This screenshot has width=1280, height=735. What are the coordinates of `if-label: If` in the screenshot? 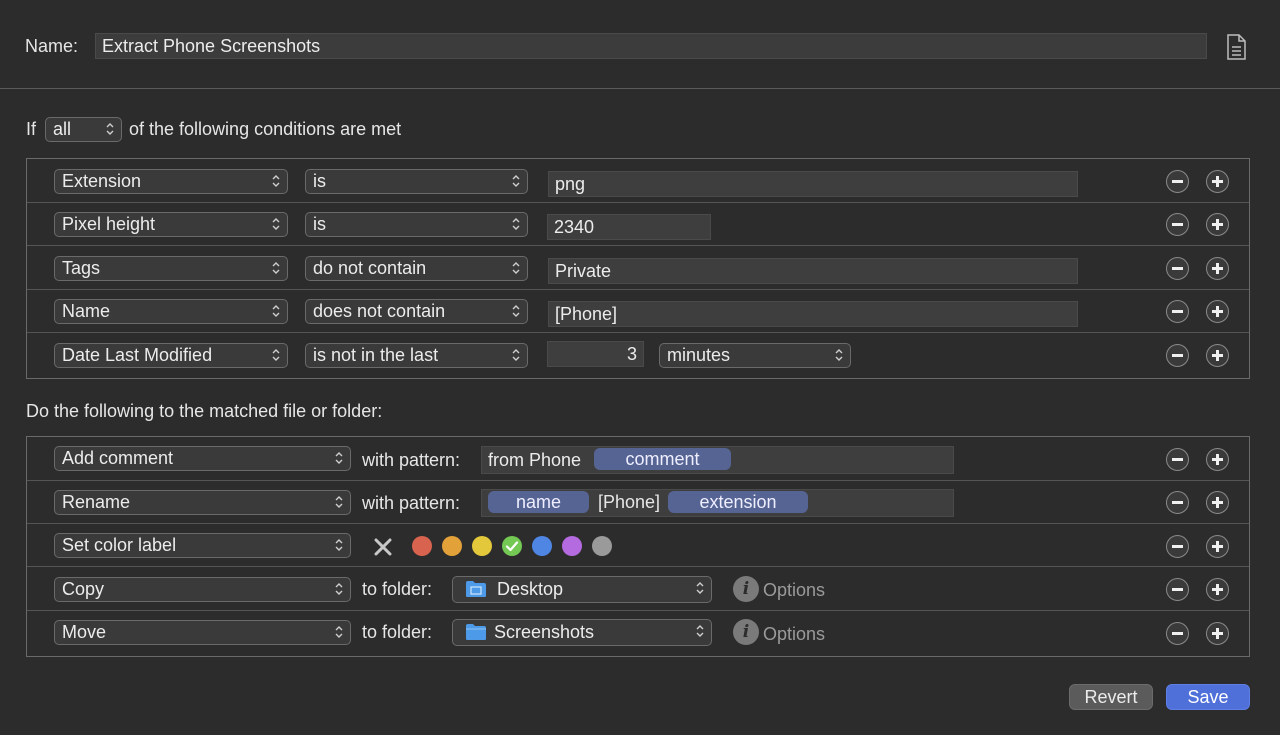 It's located at (31, 129).